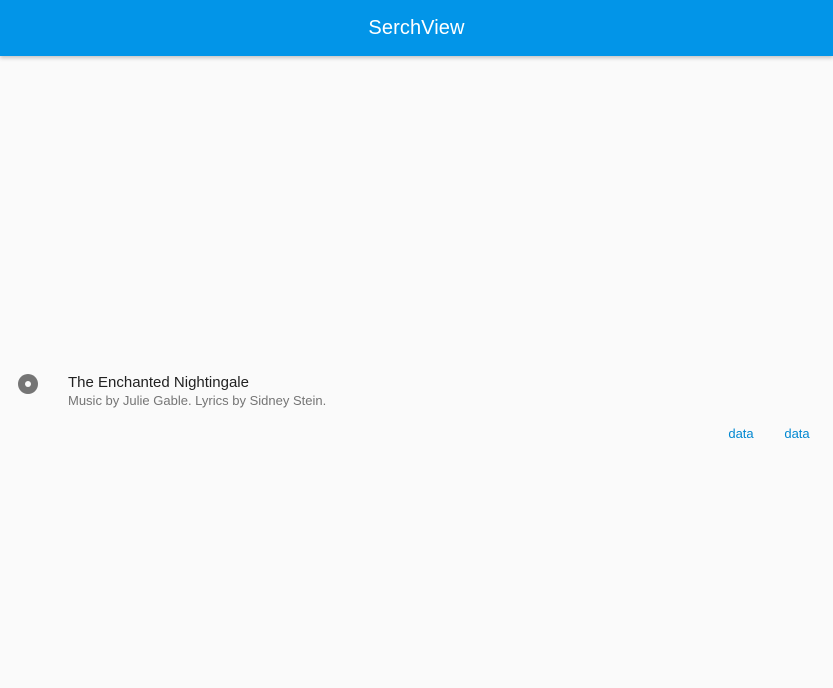 This screenshot has width=833, height=688. What do you see at coordinates (741, 433) in the screenshot?
I see `data-button-1: data` at bounding box center [741, 433].